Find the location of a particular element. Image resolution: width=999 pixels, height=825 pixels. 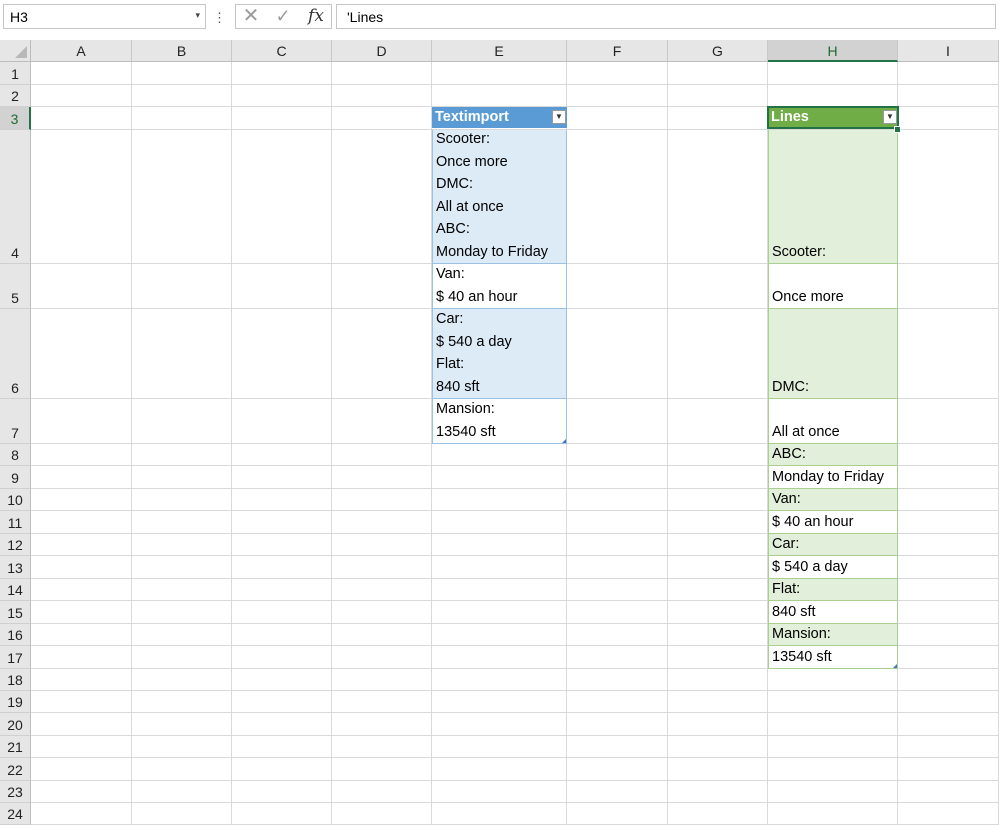

cell-text: Once more is located at coordinates (808, 296).